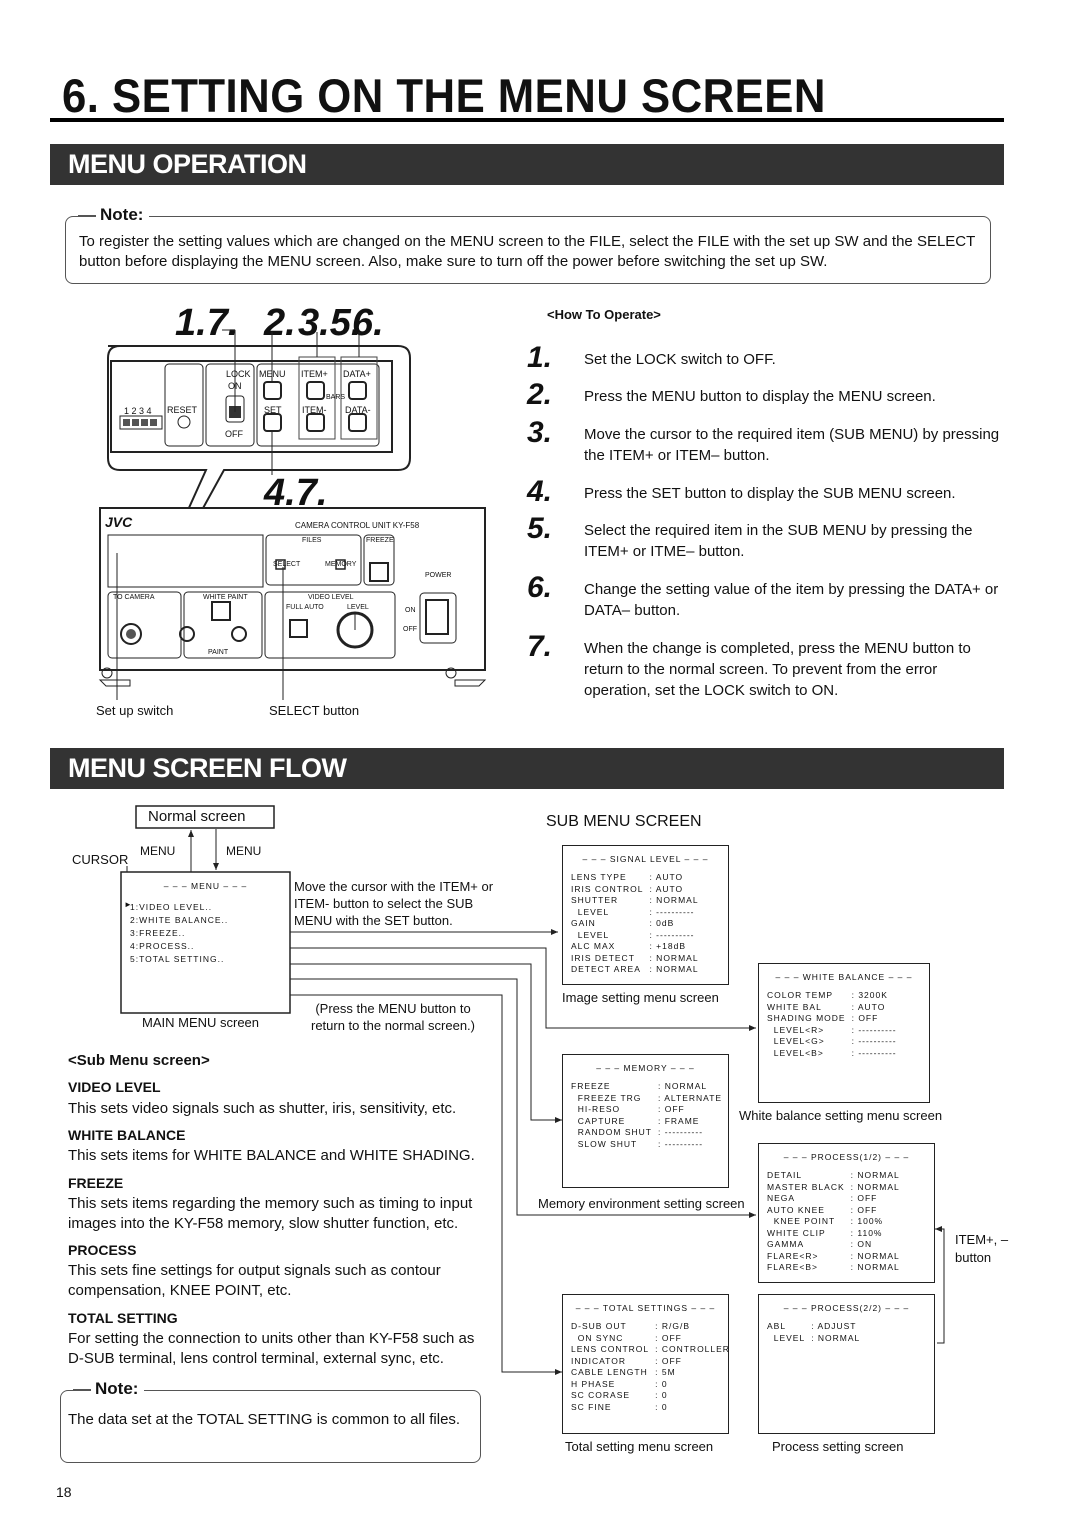  What do you see at coordinates (834, 1326) in the screenshot?
I see `menu-item-value: : ADJUST` at bounding box center [834, 1326].